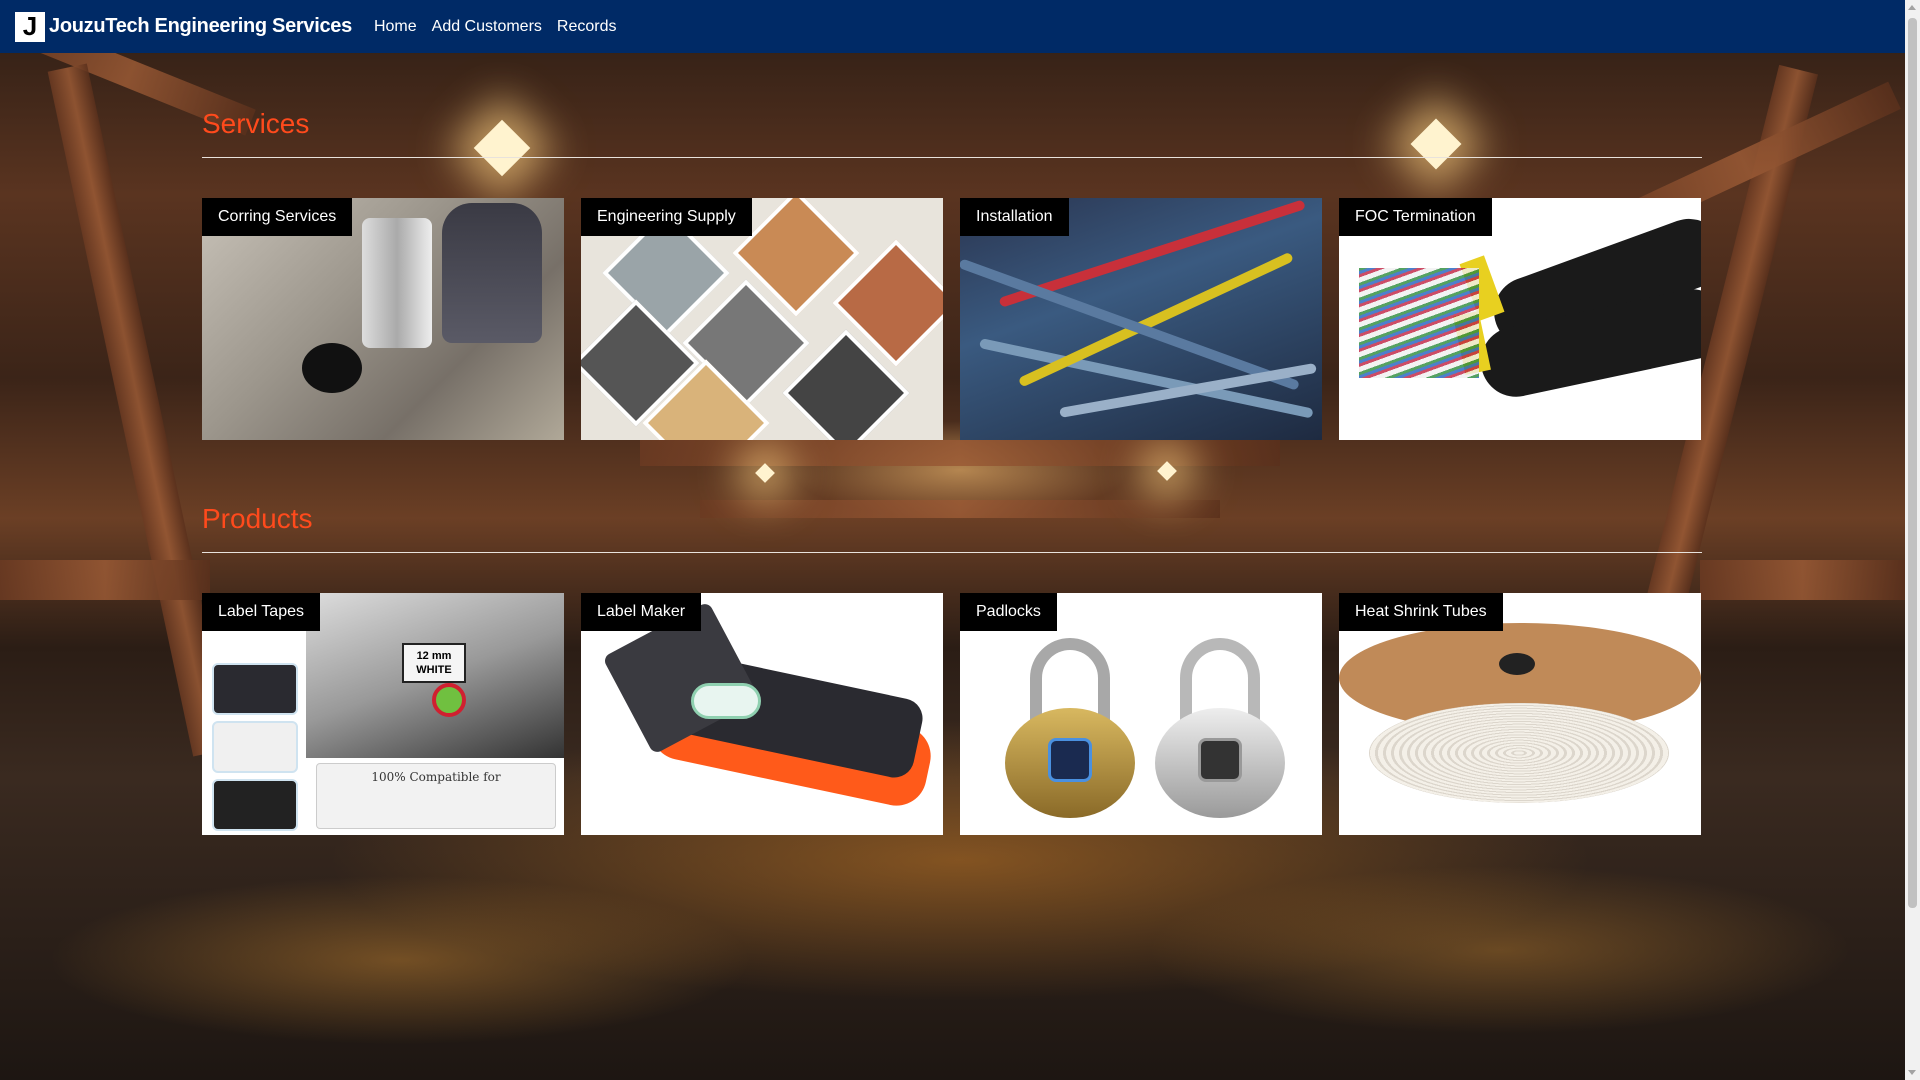 The image size is (1920, 1080). I want to click on card-label: Label Maker, so click(641, 612).